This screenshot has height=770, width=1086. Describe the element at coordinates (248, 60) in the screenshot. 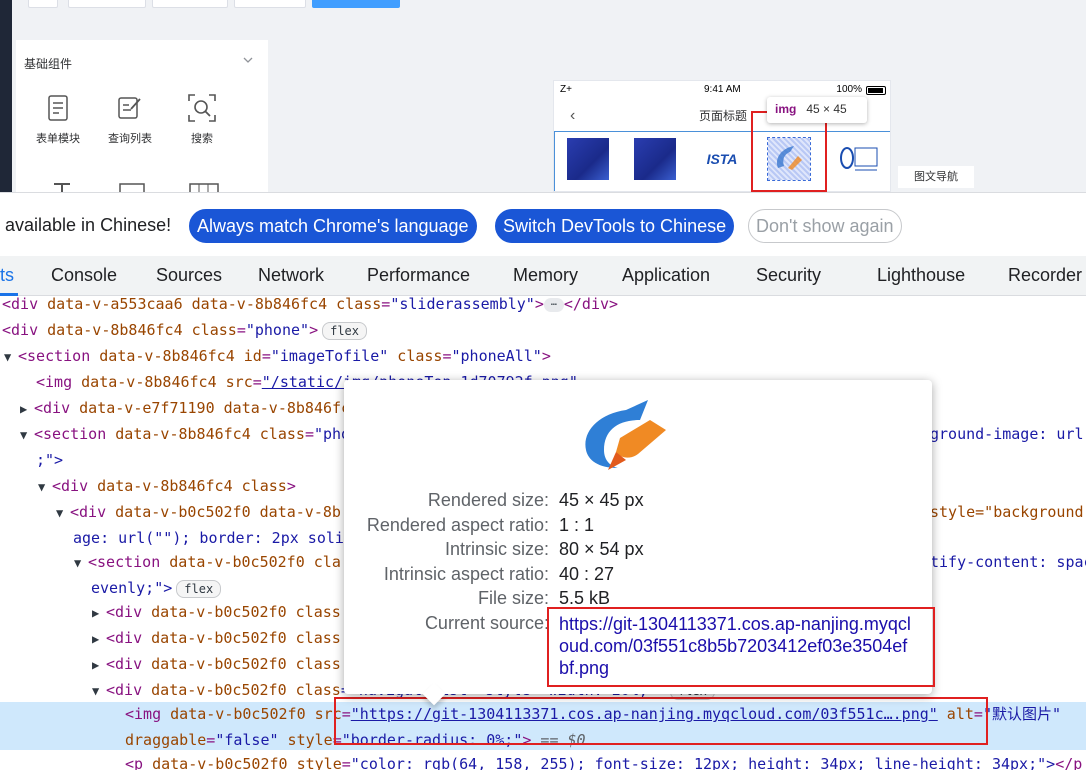

I see `chevron-down-icon` at that location.